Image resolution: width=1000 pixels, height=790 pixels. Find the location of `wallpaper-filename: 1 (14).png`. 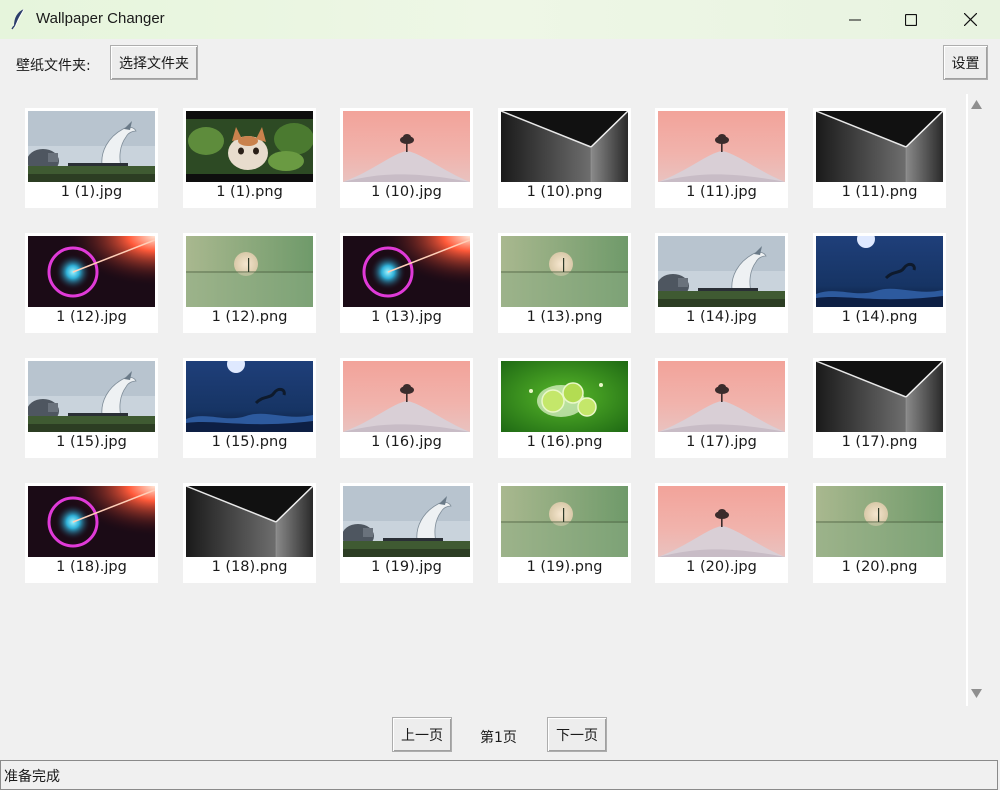

wallpaper-filename: 1 (14).png is located at coordinates (879, 317).